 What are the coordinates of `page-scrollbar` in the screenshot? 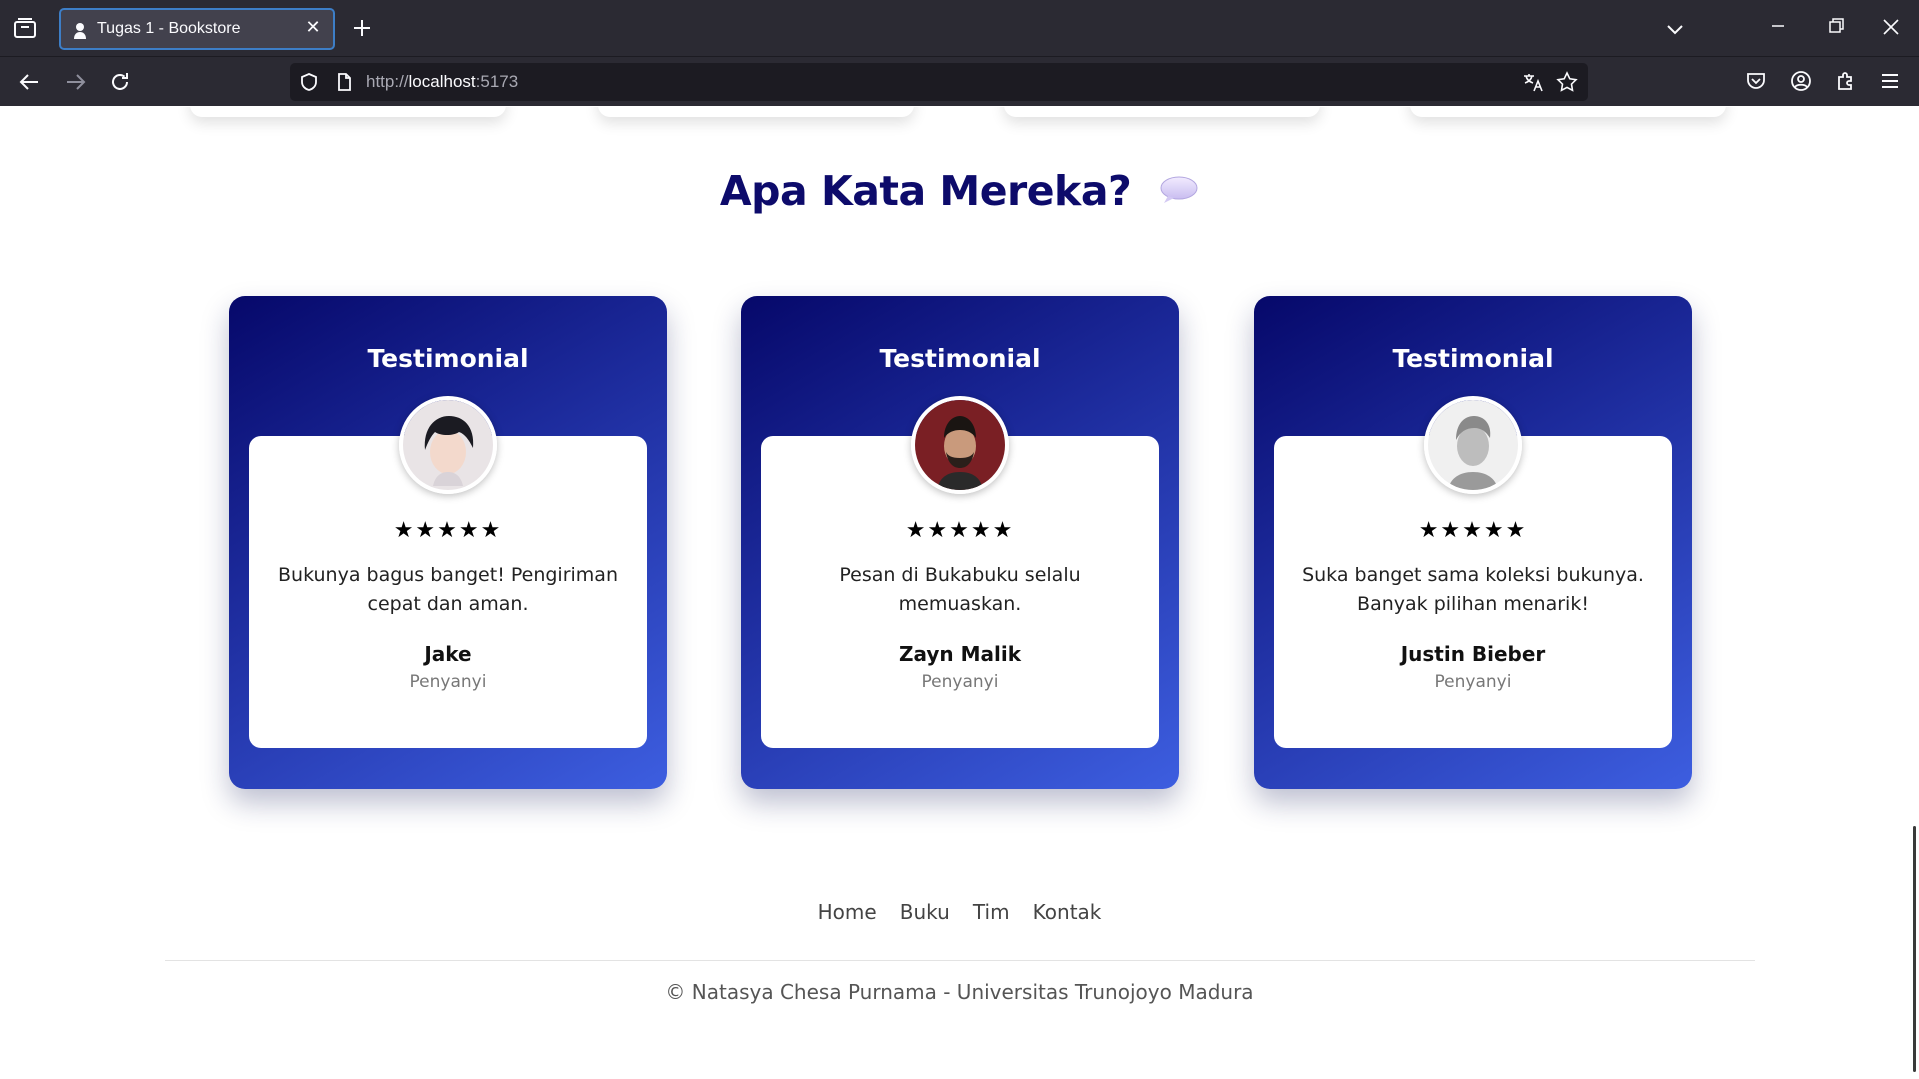 It's located at (1914, 949).